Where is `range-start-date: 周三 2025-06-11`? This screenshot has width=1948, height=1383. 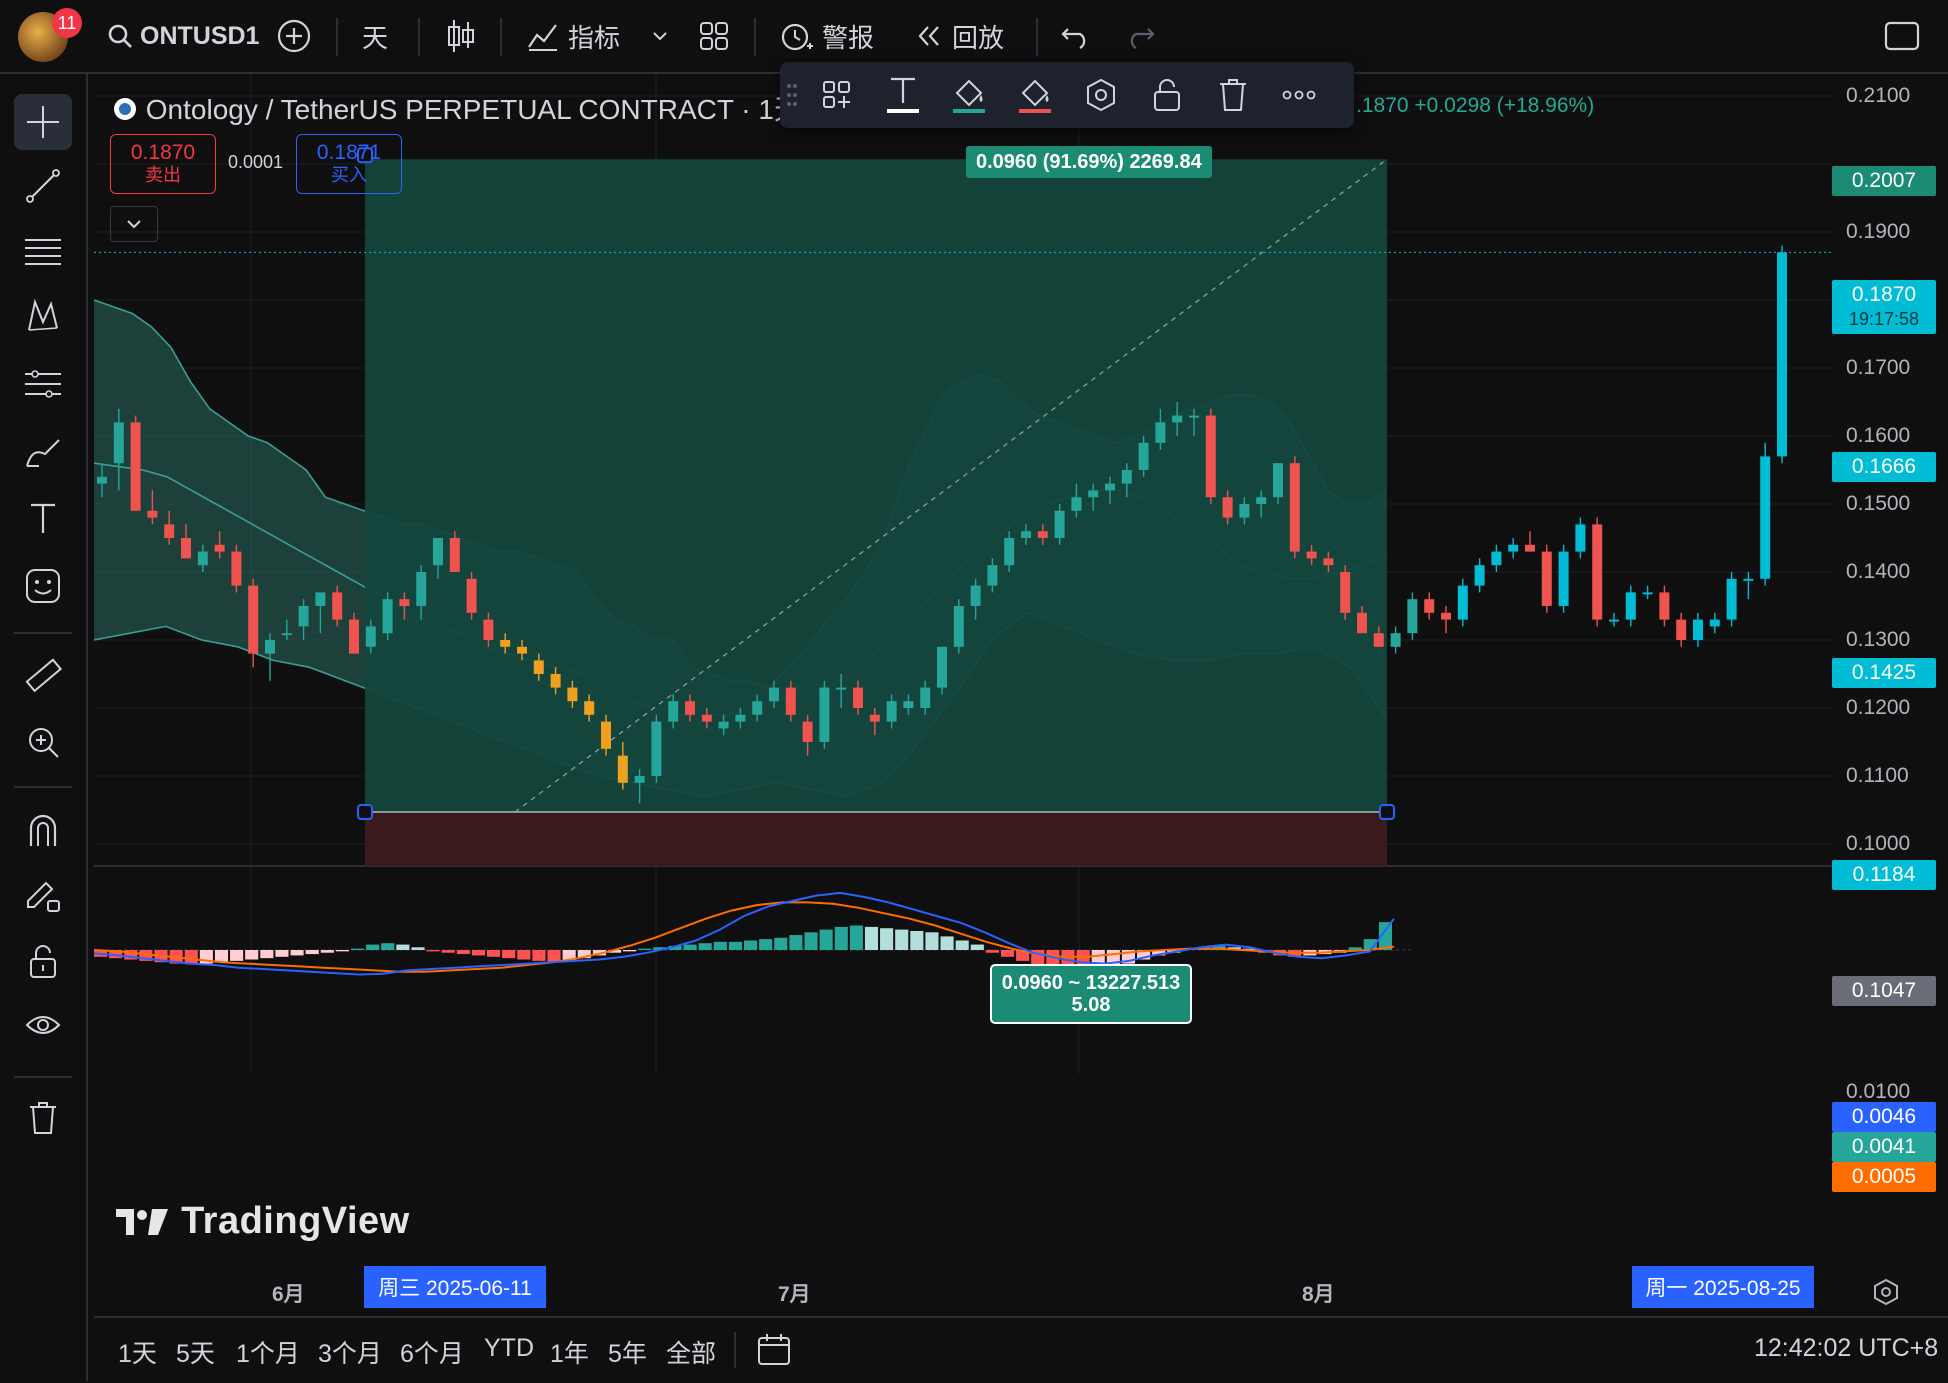
range-start-date: 周三 2025-06-11 is located at coordinates (455, 1287).